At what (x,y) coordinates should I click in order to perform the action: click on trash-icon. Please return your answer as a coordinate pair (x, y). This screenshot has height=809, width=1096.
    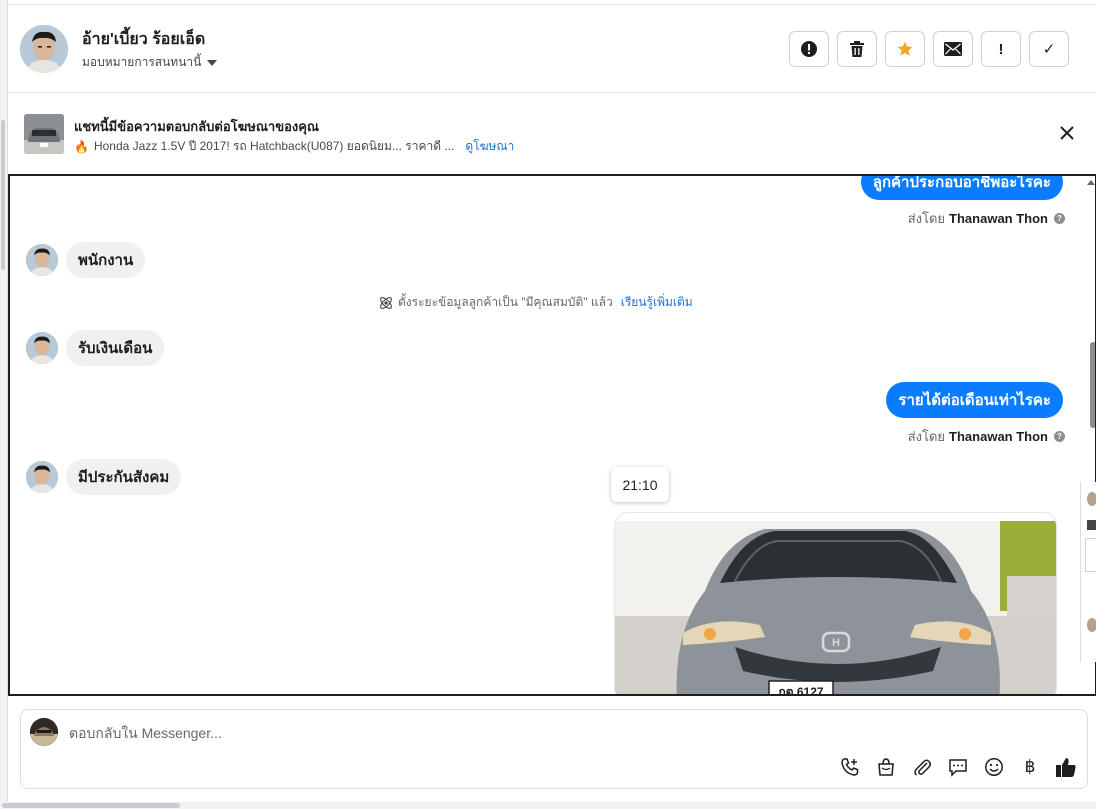
    Looking at the image, I should click on (857, 49).